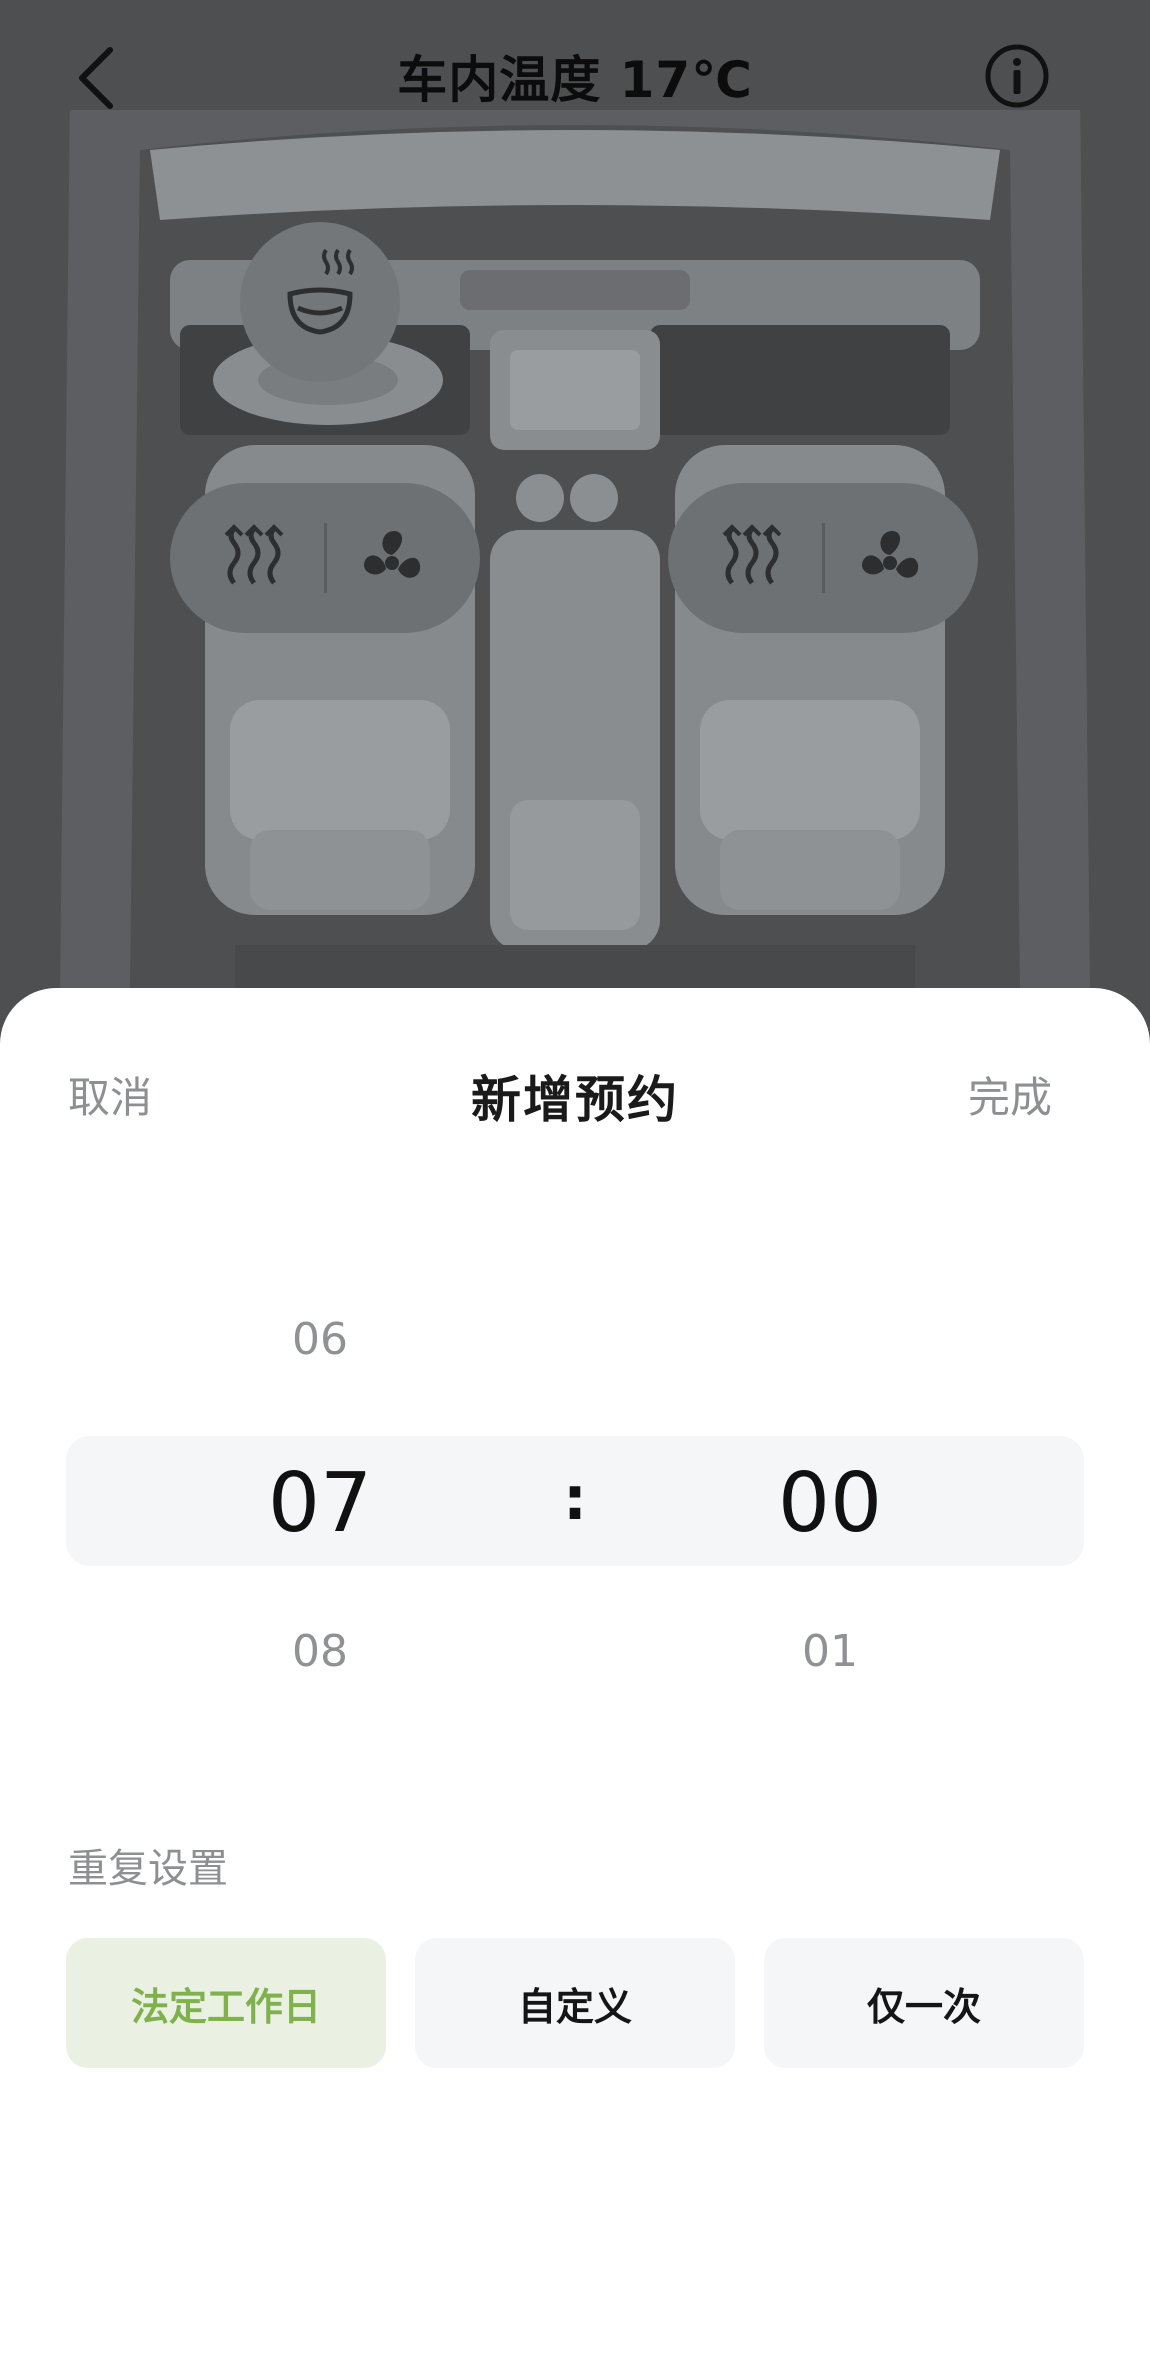 The width and height of the screenshot is (1150, 2355). I want to click on info-button, so click(1017, 76).